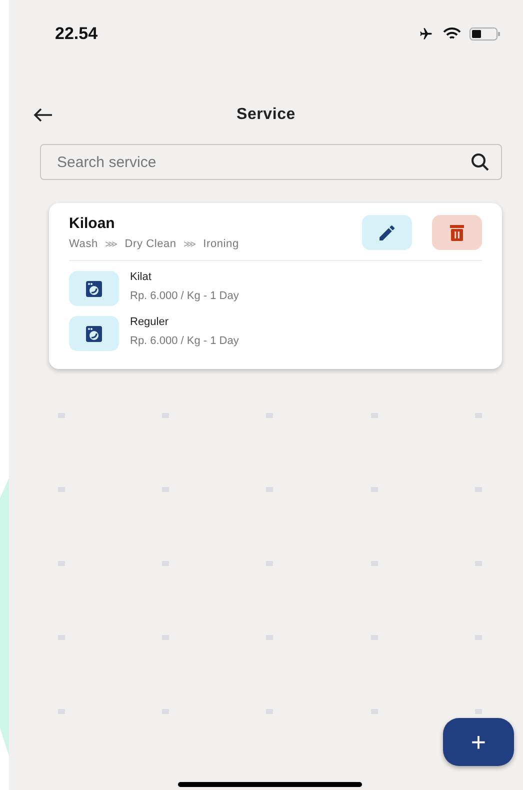  I want to click on step-label: Ironing, so click(221, 244).